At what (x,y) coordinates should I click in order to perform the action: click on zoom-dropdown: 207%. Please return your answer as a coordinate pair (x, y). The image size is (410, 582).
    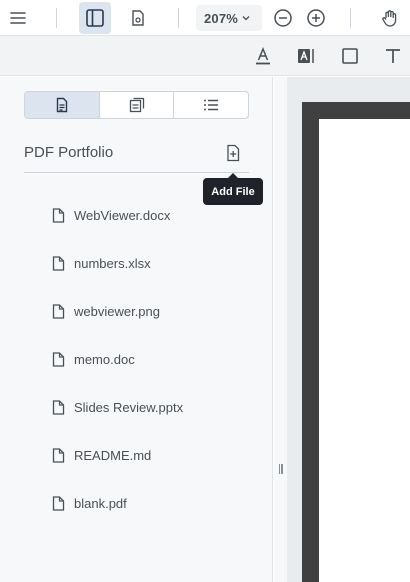
    Looking at the image, I should click on (229, 18).